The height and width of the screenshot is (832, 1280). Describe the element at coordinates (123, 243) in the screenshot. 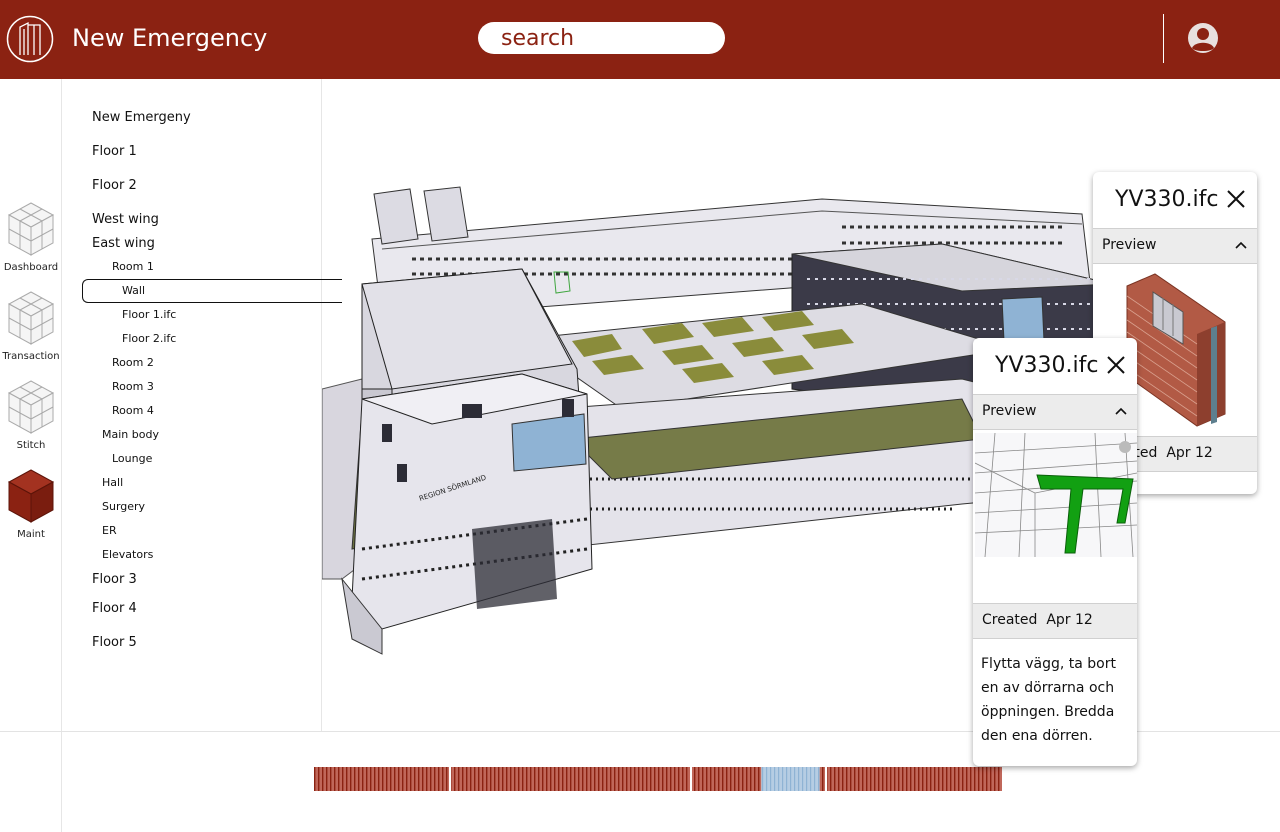

I see `tree-item: East wing` at that location.